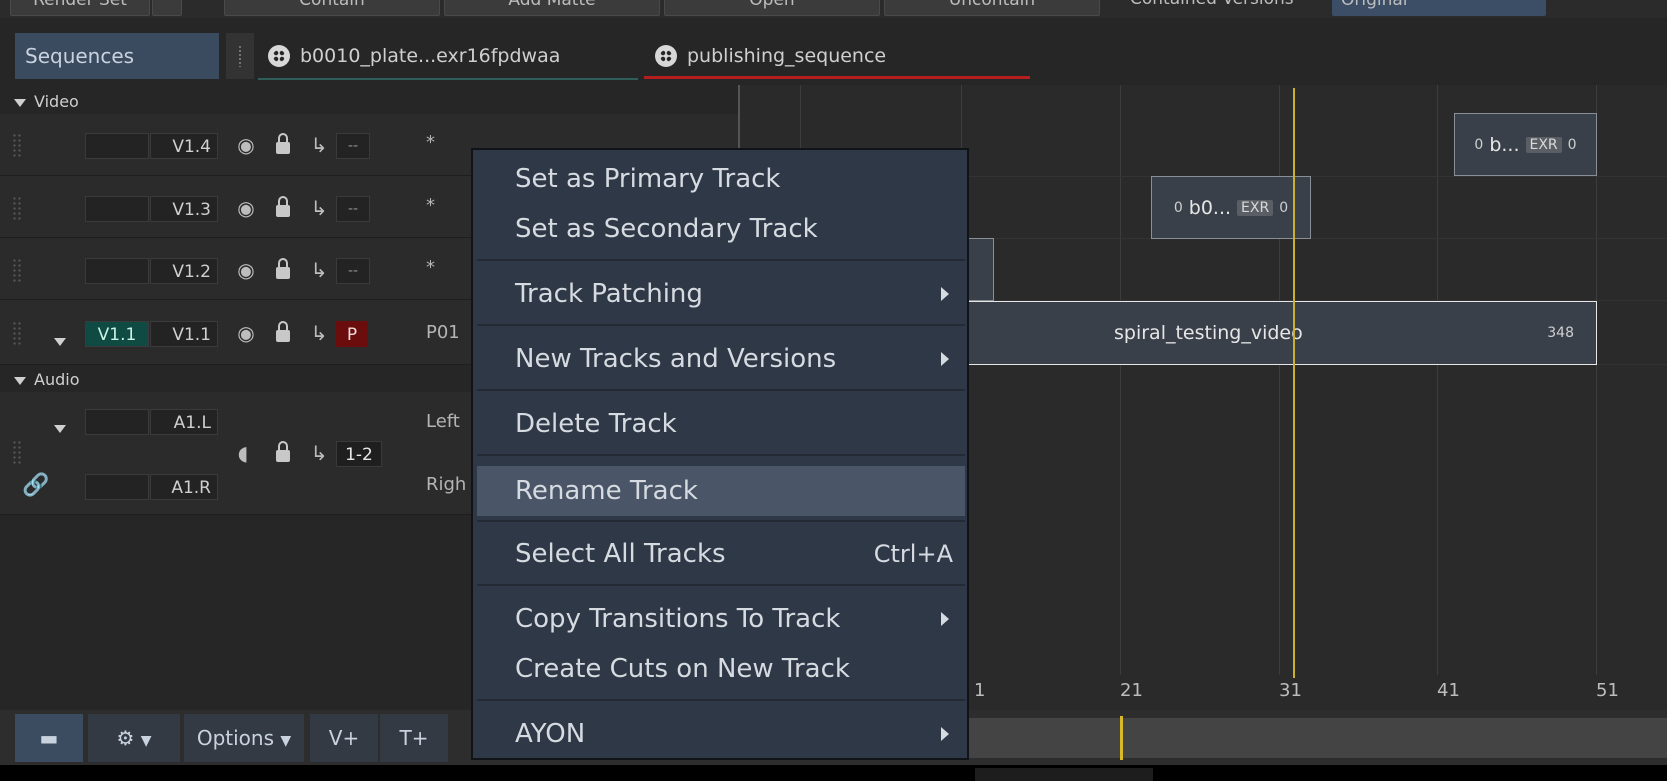 The image size is (1667, 781). What do you see at coordinates (117, 334) in the screenshot?
I see `source-field: V1.1` at bounding box center [117, 334].